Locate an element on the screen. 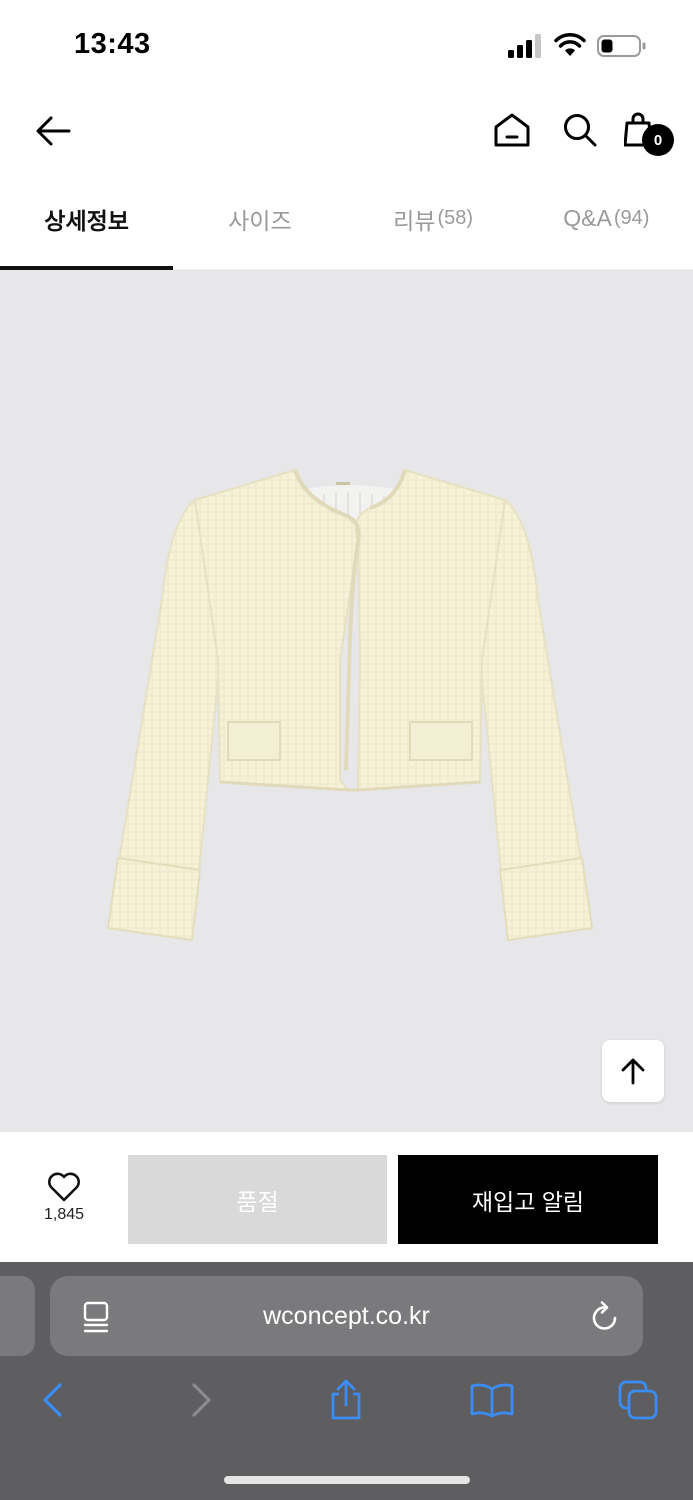 The width and height of the screenshot is (693, 1500). cart-button: 0 is located at coordinates (648, 134).